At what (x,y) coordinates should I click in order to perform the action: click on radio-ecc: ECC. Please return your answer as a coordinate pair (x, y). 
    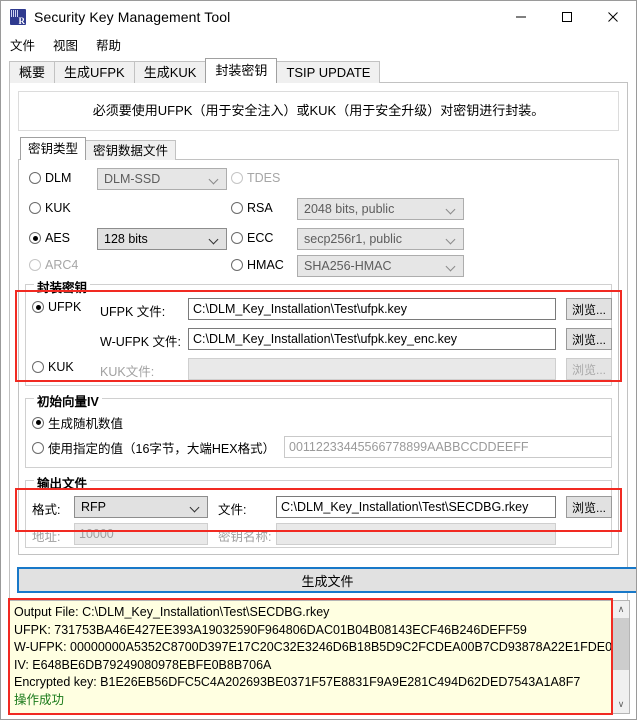
    Looking at the image, I should click on (264, 238).